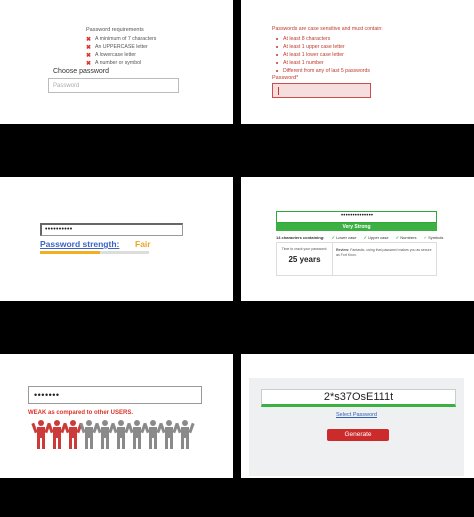  Describe the element at coordinates (323, 71) in the screenshot. I see `rule-item: Different from any of last 5 passwords` at that location.